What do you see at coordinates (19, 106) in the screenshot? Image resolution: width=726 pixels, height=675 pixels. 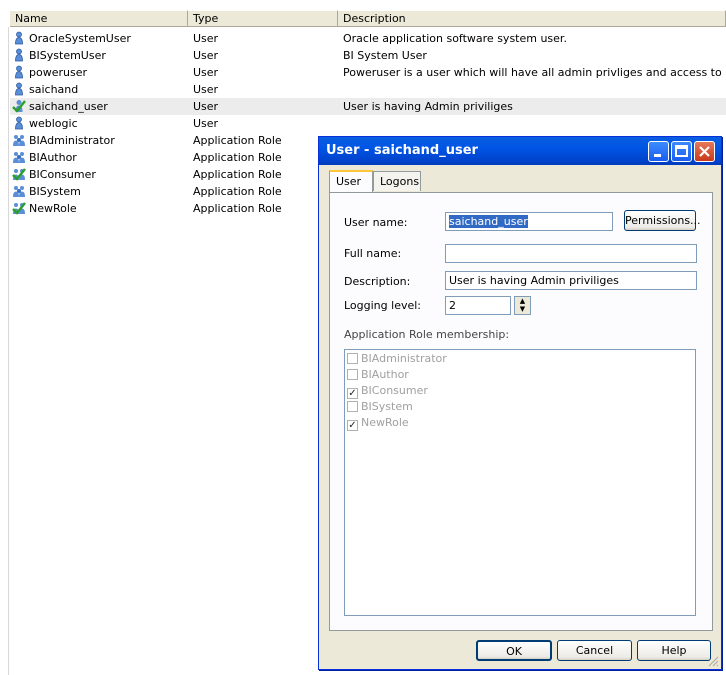 I see `checked-user-icon` at bounding box center [19, 106].